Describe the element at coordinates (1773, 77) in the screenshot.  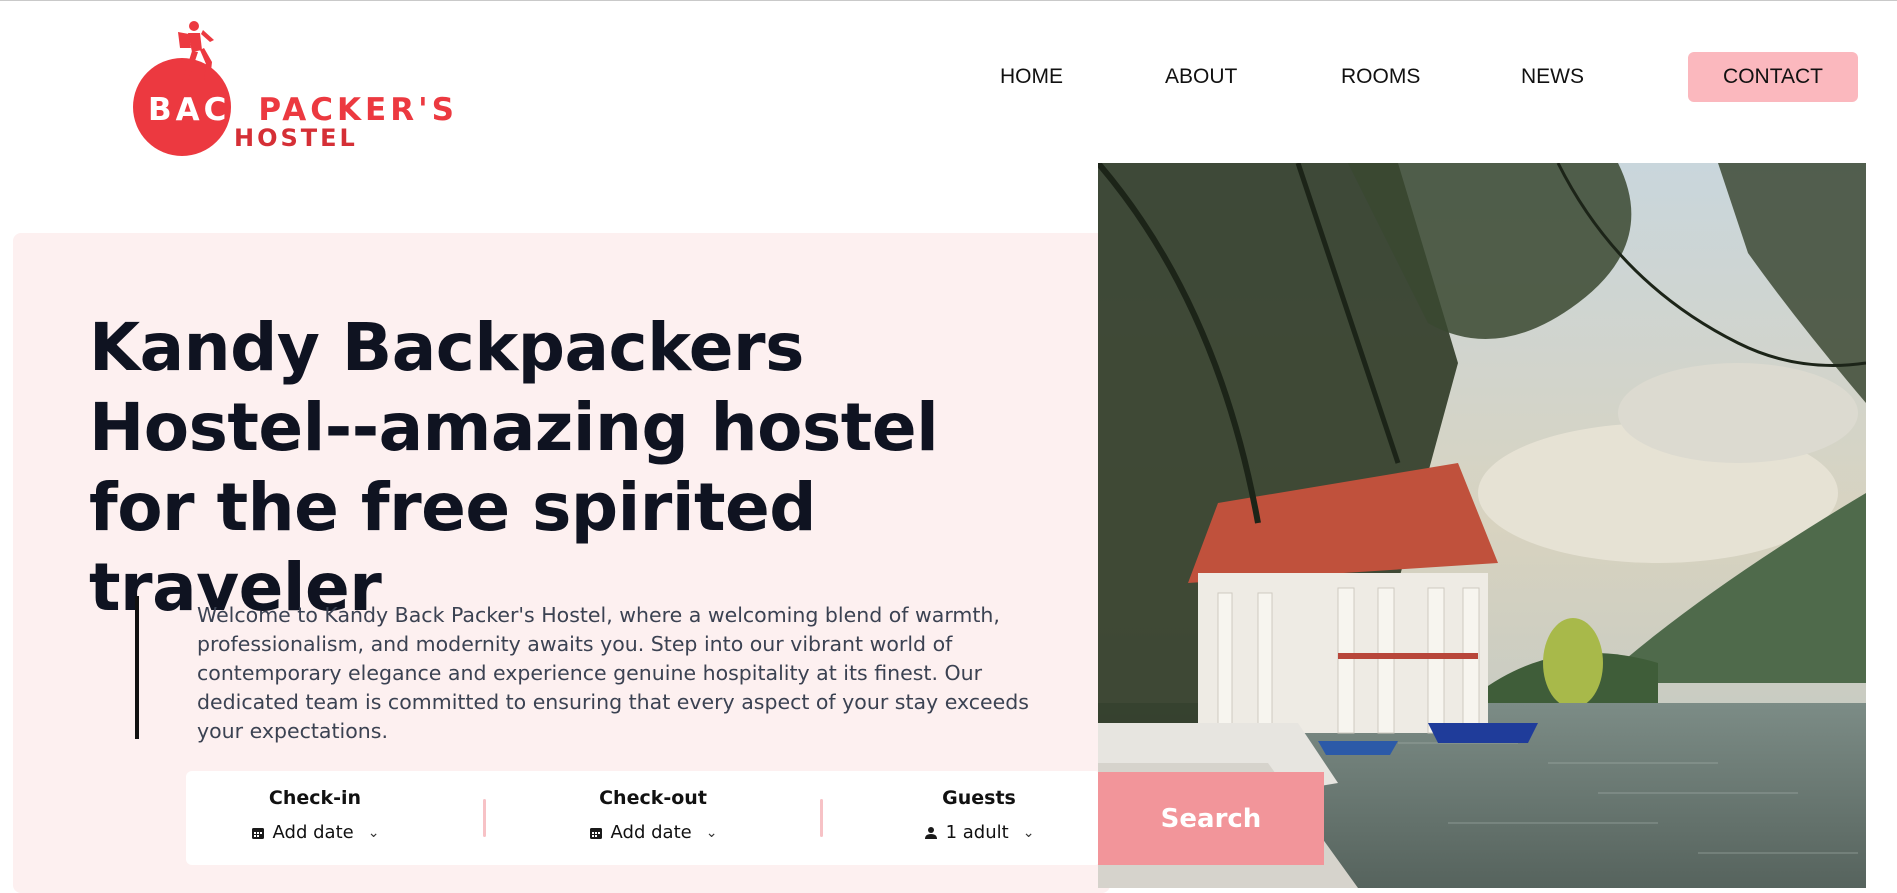
I see `contact-button: CONTACT` at that location.